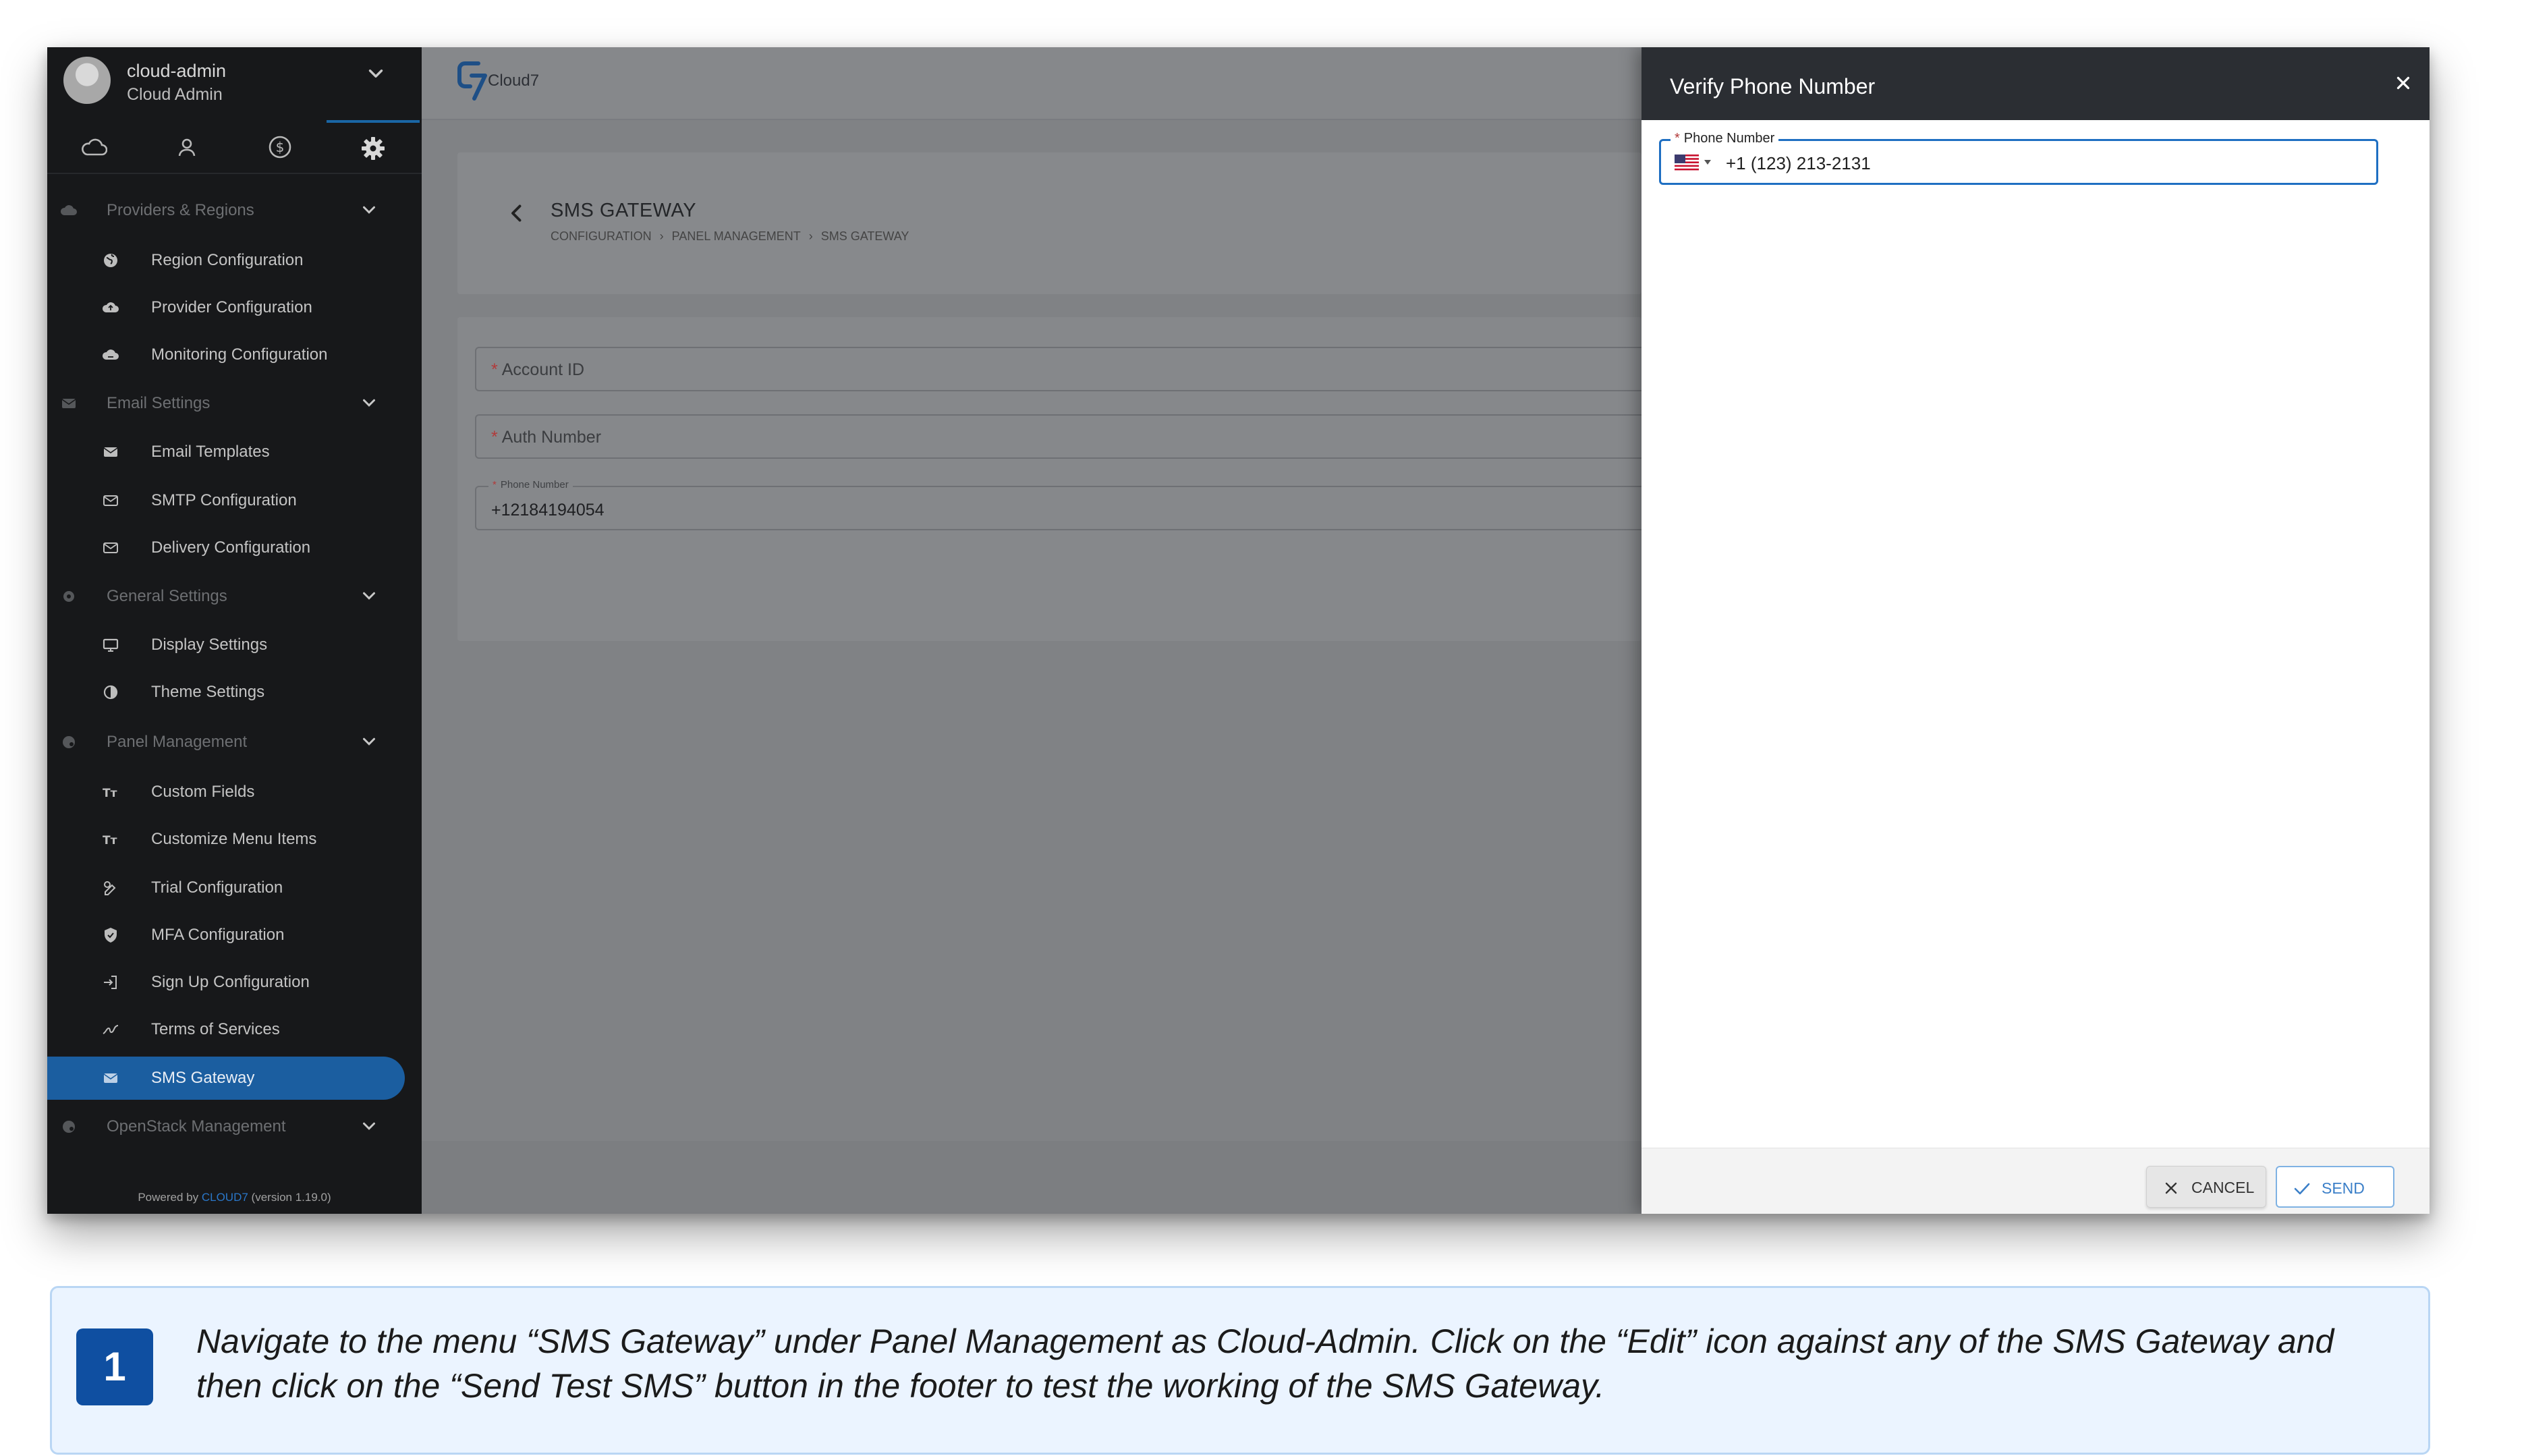 This screenshot has height=1456, width=2526. I want to click on user-icon, so click(187, 147).